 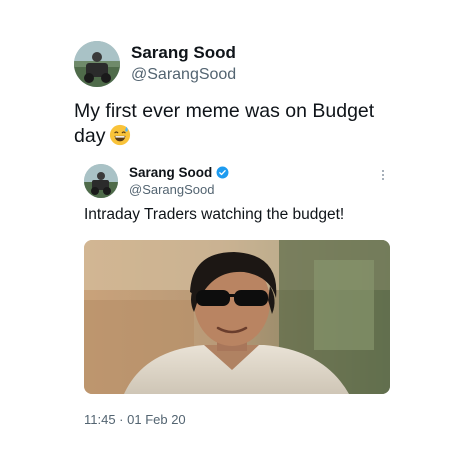 I want to click on quoted-avatar-photo, so click(x=101, y=181).